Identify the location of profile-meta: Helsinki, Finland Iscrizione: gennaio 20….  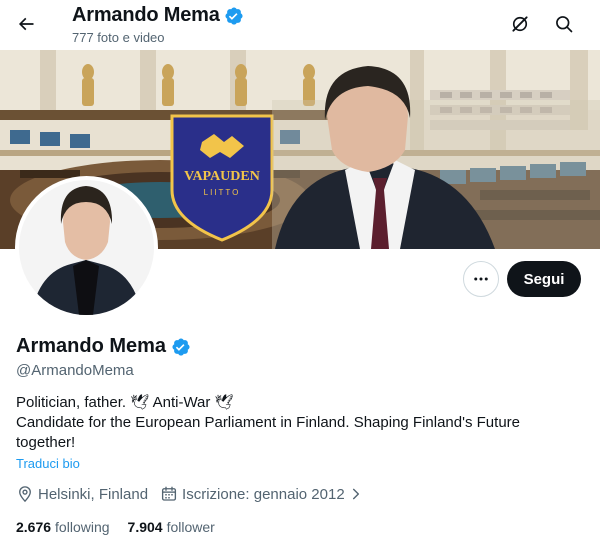
(195, 494).